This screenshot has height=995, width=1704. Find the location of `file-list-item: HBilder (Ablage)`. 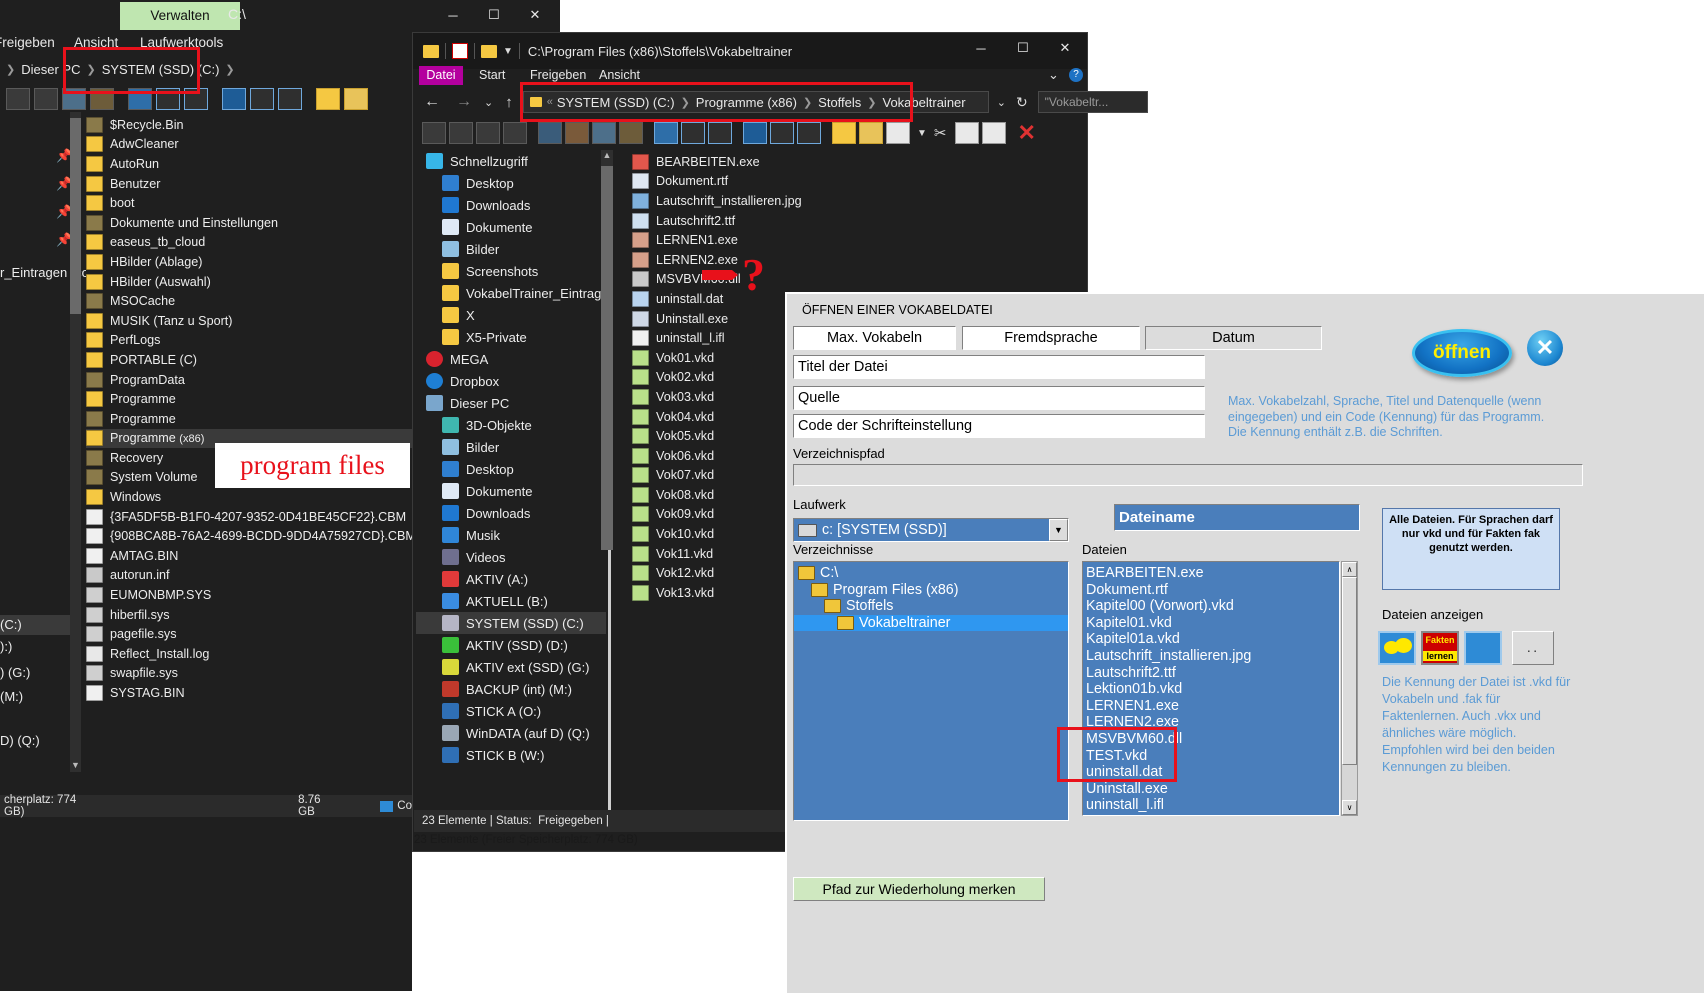

file-list-item: HBilder (Ablage) is located at coordinates (249, 262).